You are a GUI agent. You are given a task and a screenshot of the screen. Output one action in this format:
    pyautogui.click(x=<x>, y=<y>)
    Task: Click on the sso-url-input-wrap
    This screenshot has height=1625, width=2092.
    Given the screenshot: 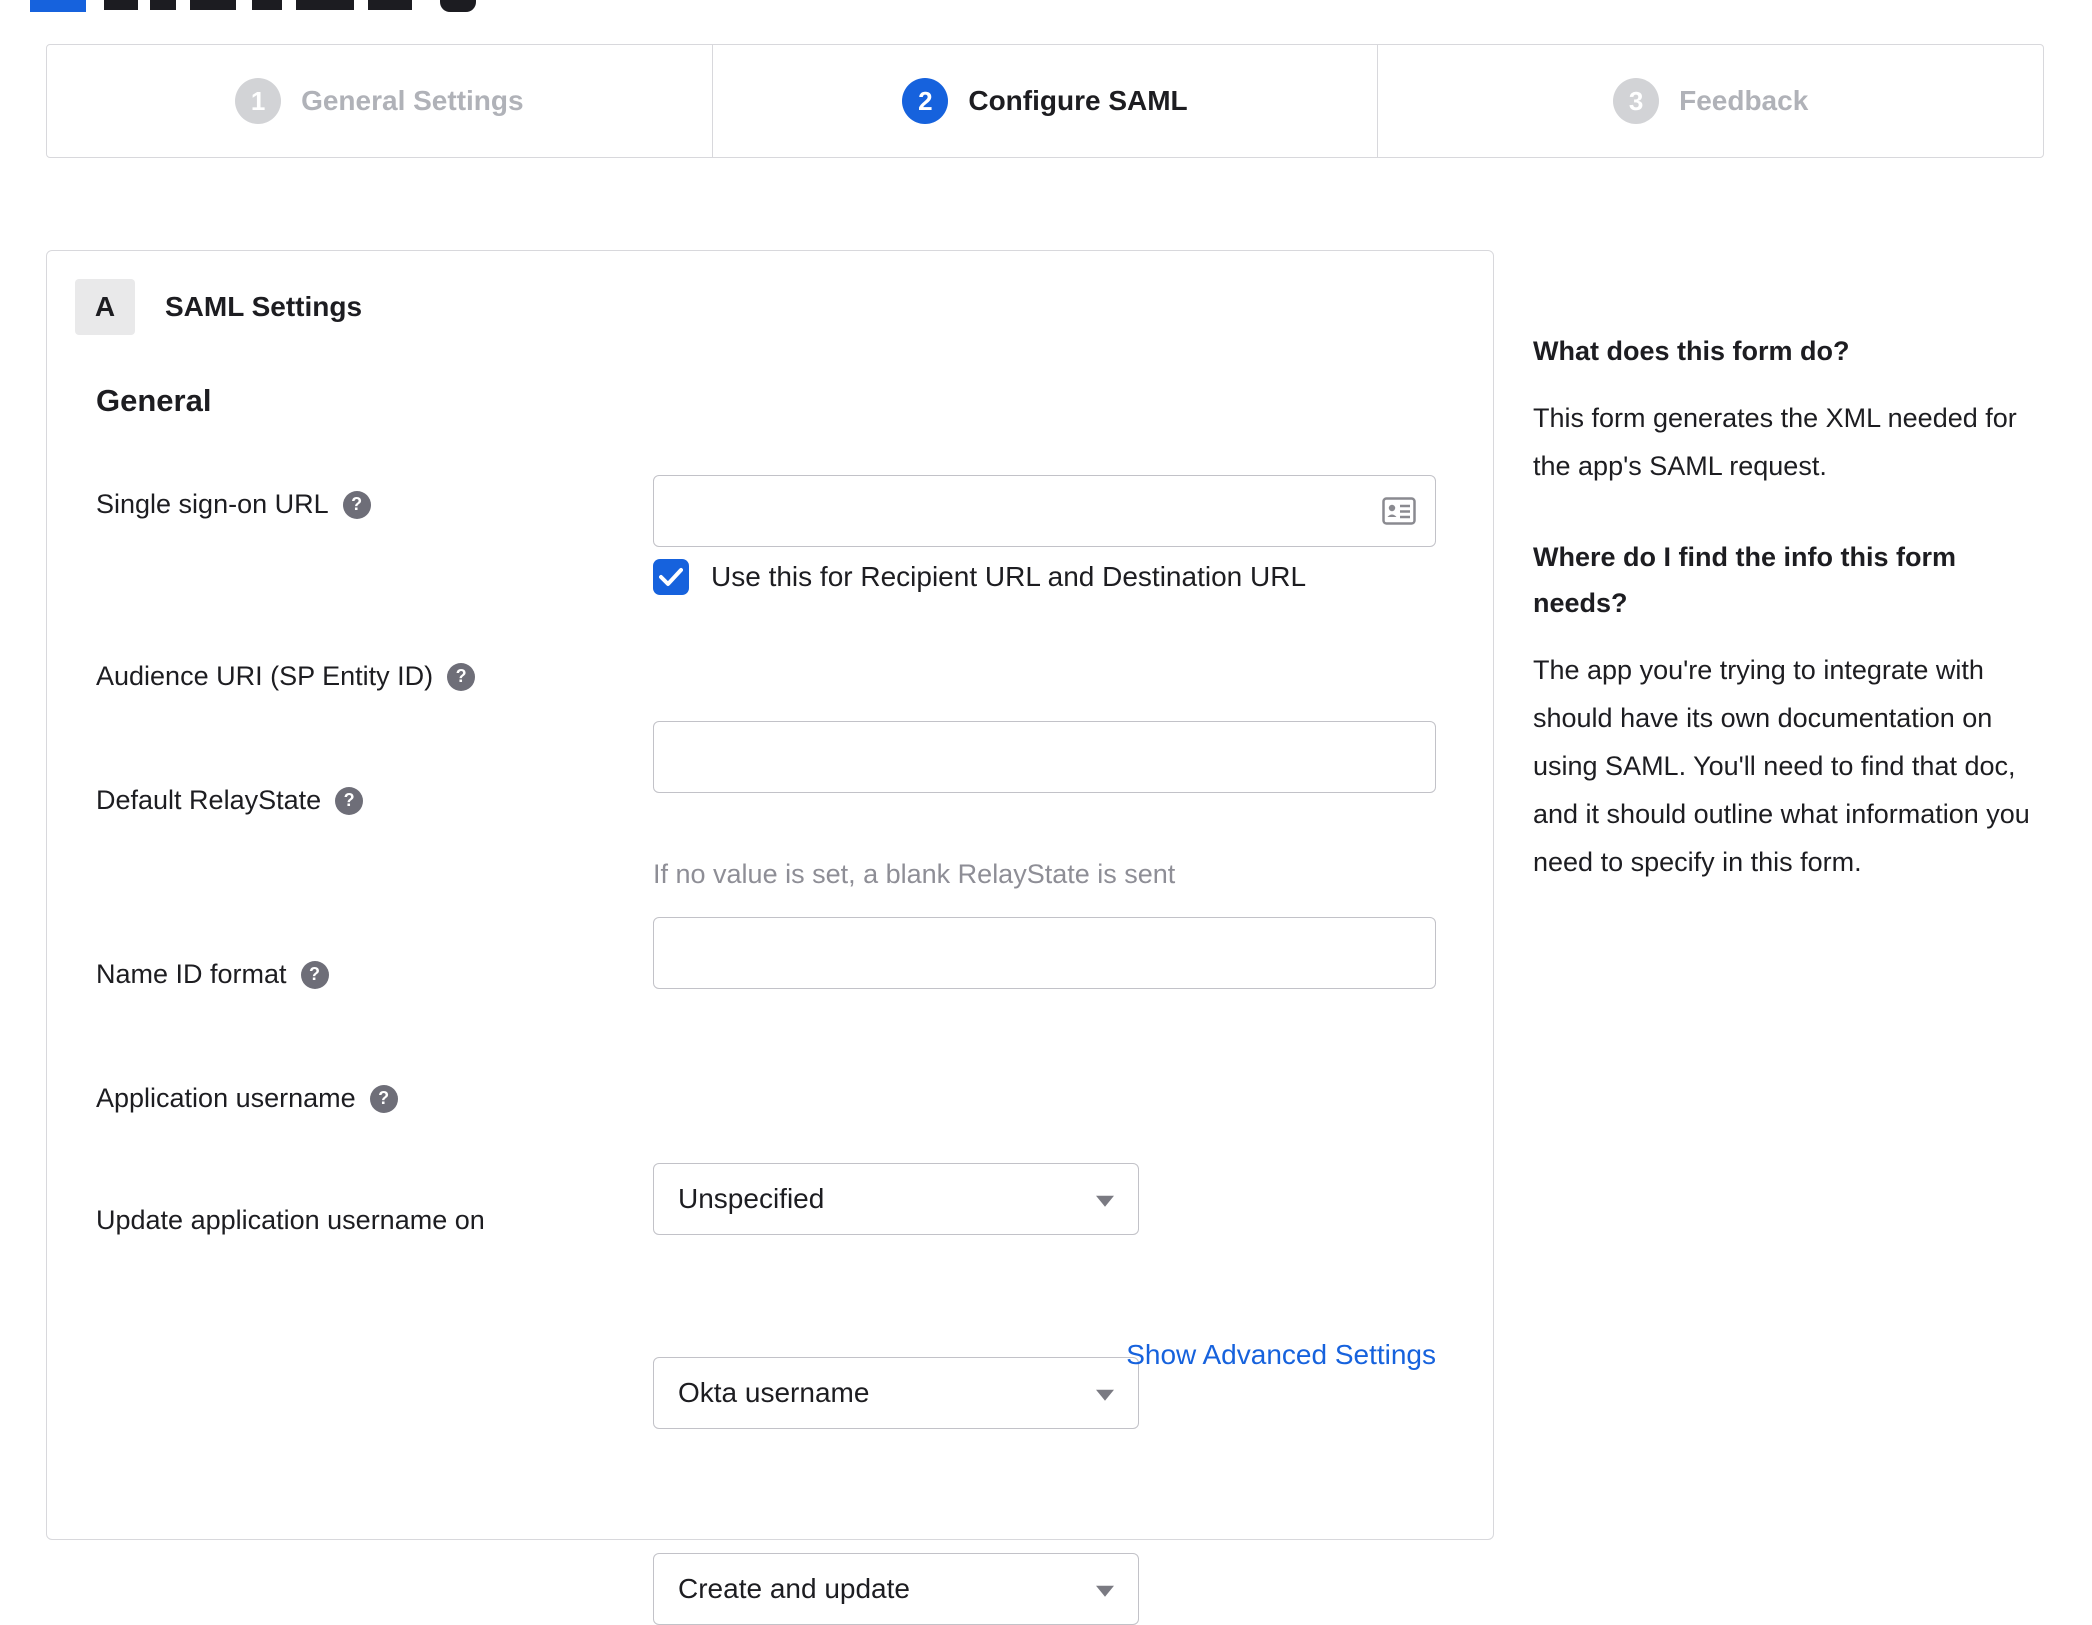 What is the action you would take?
    pyautogui.click(x=1044, y=511)
    